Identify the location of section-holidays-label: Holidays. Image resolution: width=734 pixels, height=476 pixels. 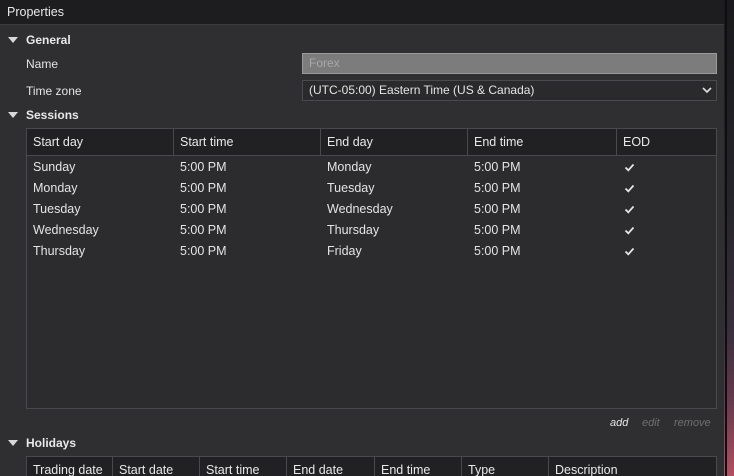
(51, 443).